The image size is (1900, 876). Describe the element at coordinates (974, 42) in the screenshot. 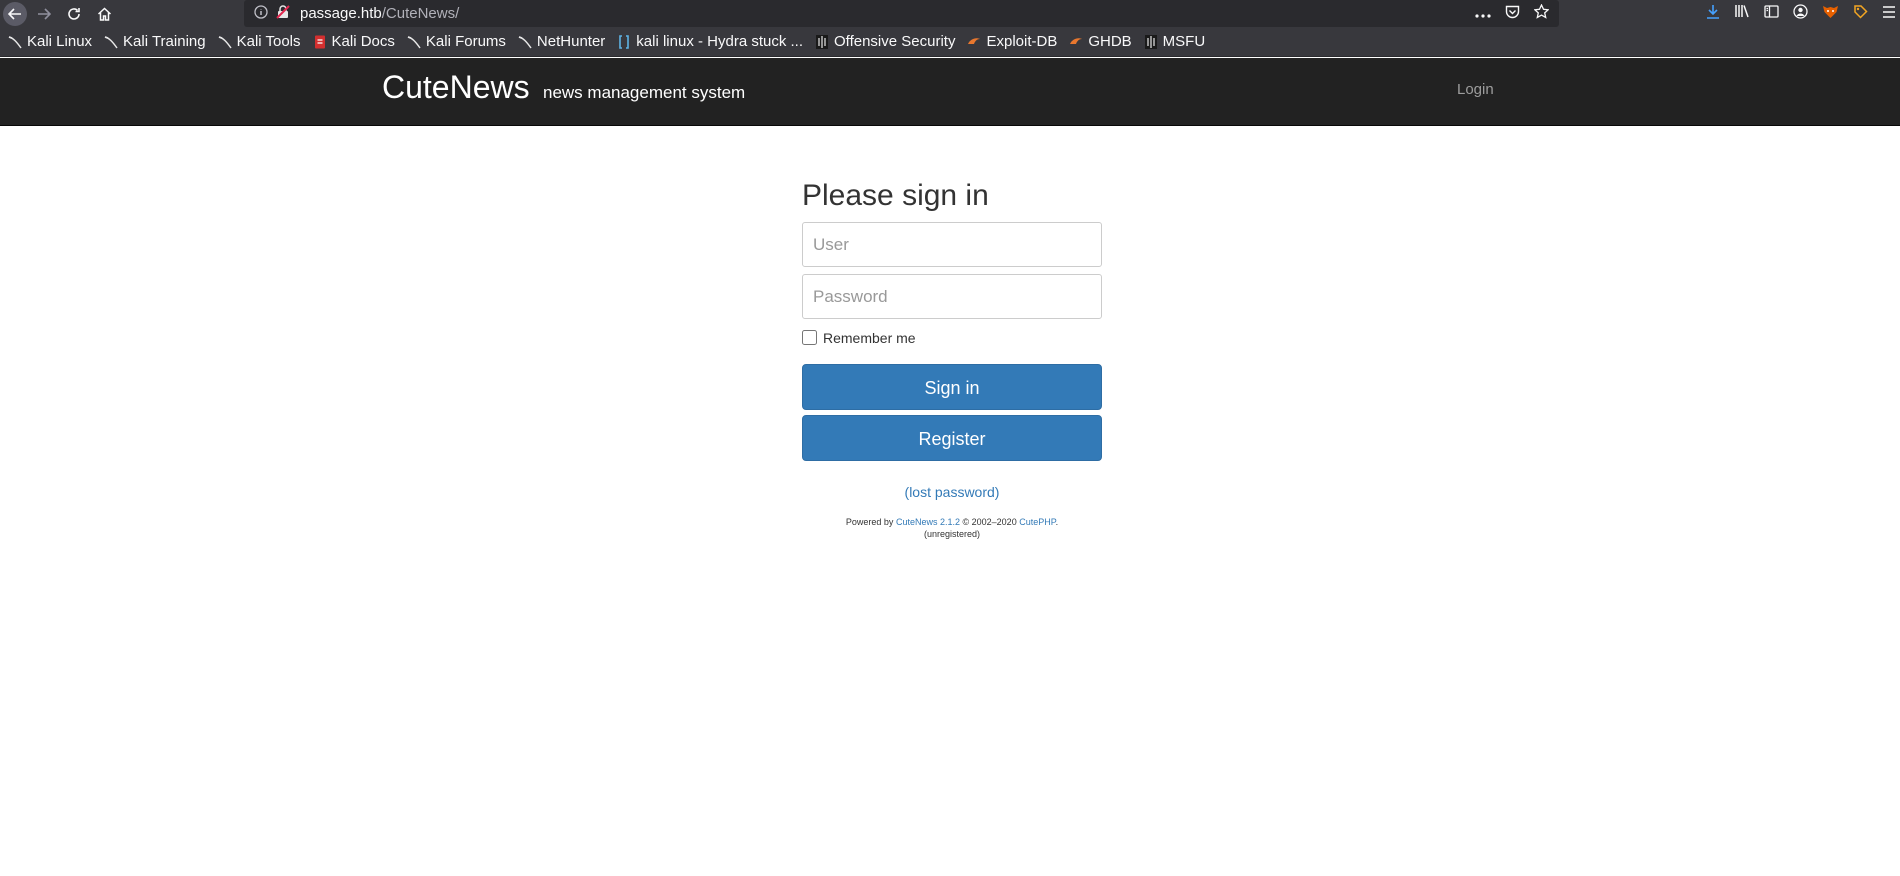

I see `exploit-db-icon` at that location.